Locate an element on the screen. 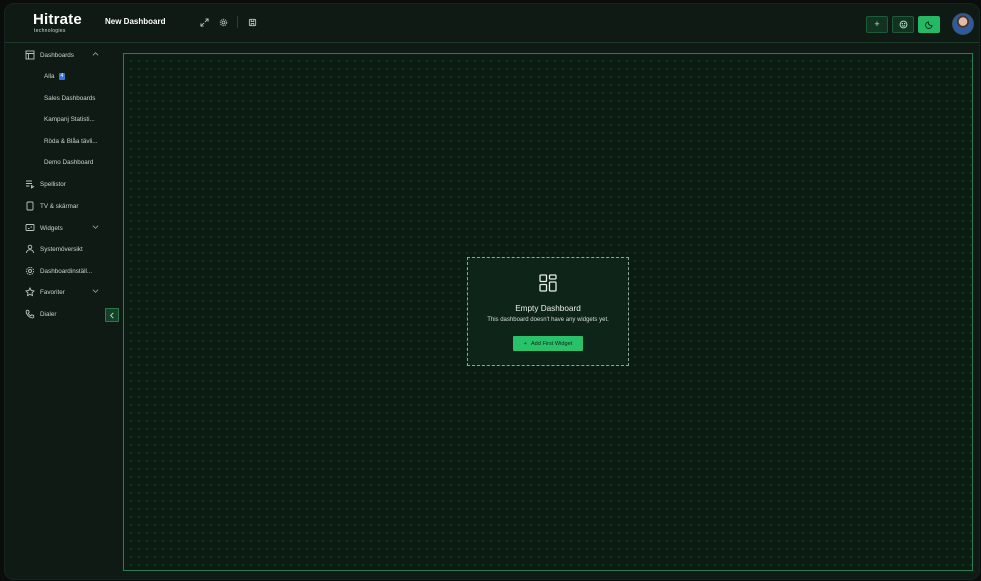 The width and height of the screenshot is (981, 581). sidebar-subitem-label: Alla is located at coordinates (49, 76).